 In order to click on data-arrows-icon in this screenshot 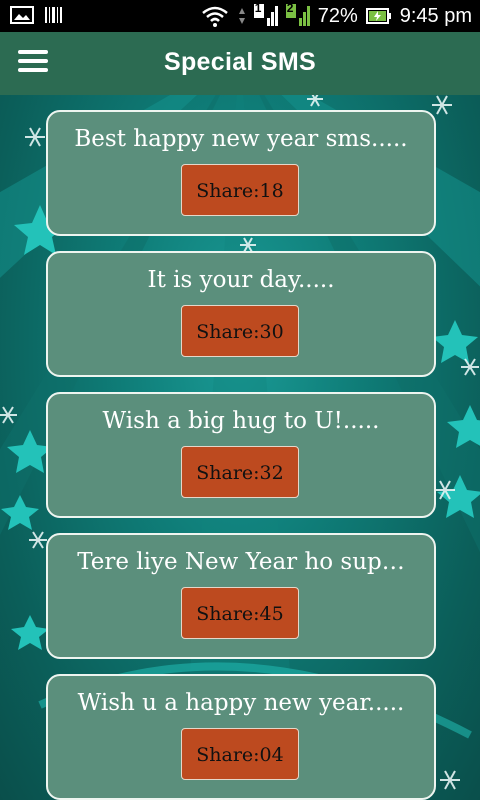, I will do `click(241, 16)`.